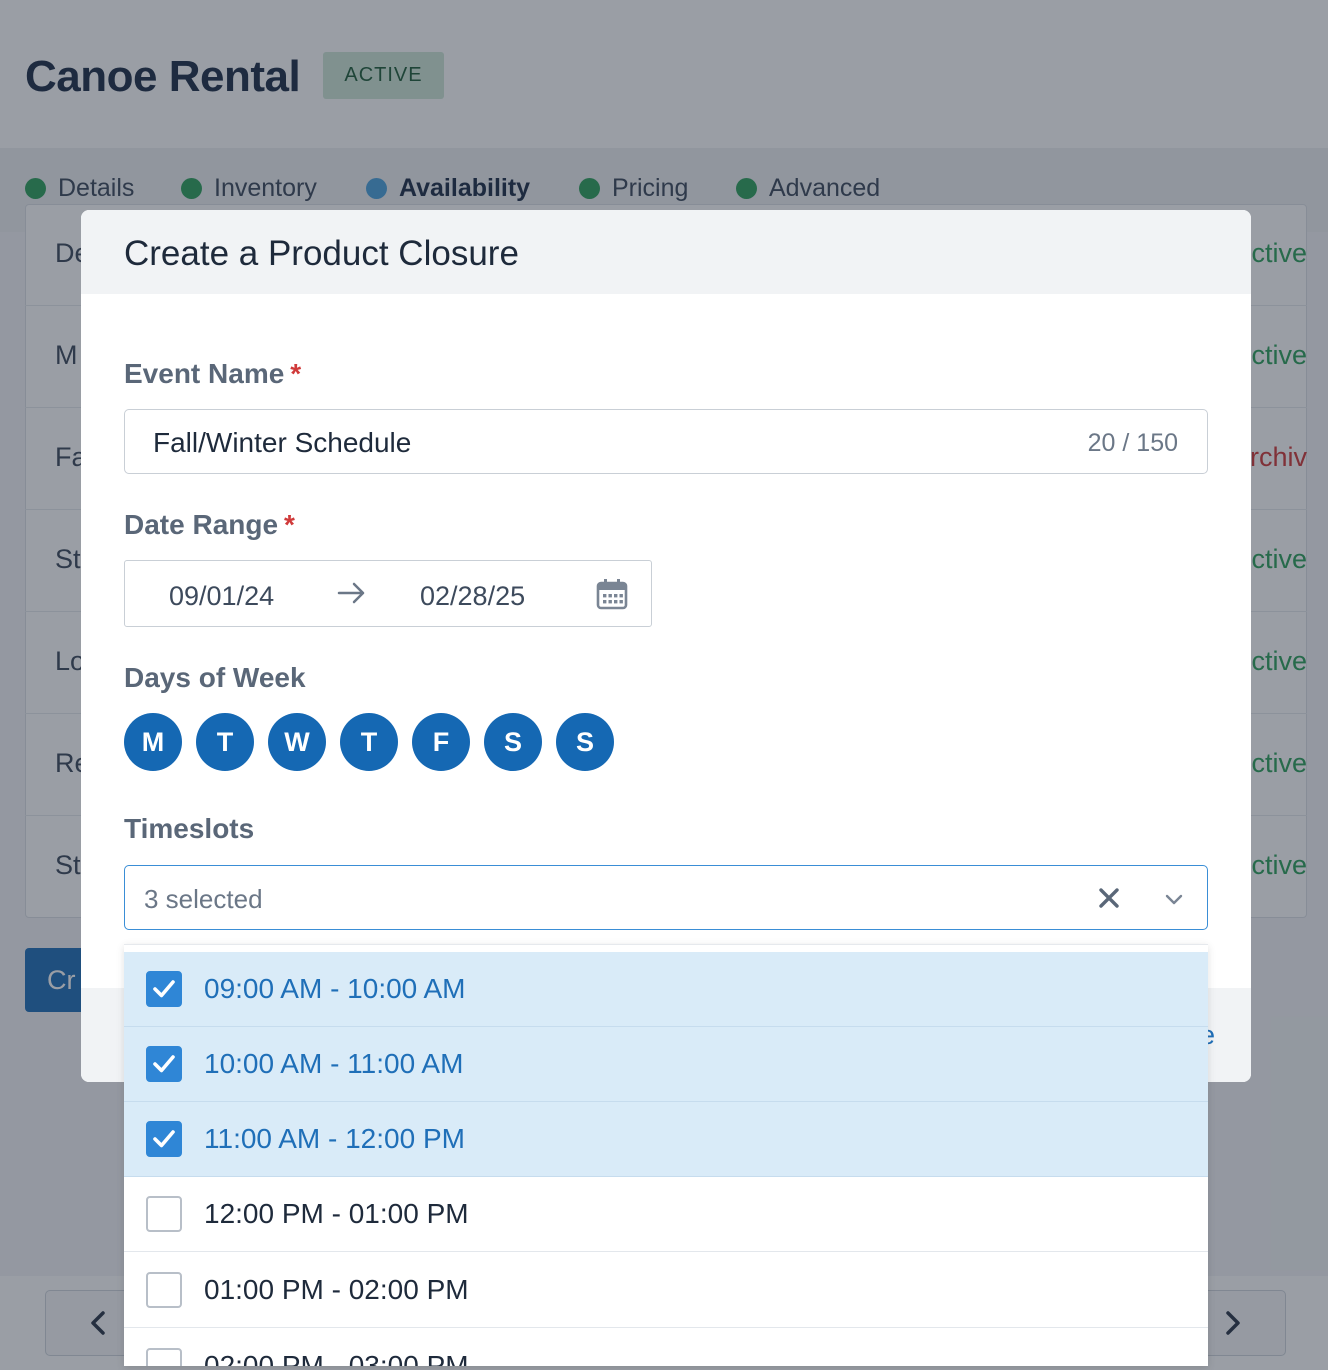  What do you see at coordinates (334, 1138) in the screenshot?
I see `timeslot-label: 11:00 AM - 12:00 PM` at bounding box center [334, 1138].